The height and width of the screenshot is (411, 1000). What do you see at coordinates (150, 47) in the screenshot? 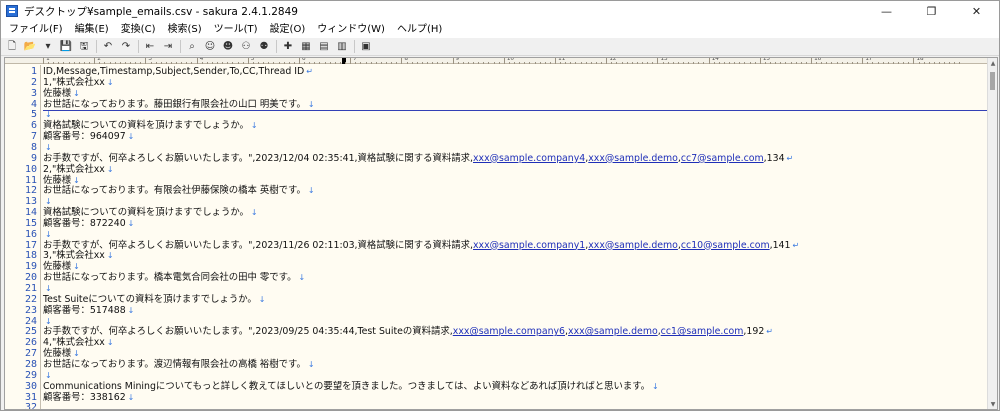
I see `jump-back-icon: ⇤` at bounding box center [150, 47].